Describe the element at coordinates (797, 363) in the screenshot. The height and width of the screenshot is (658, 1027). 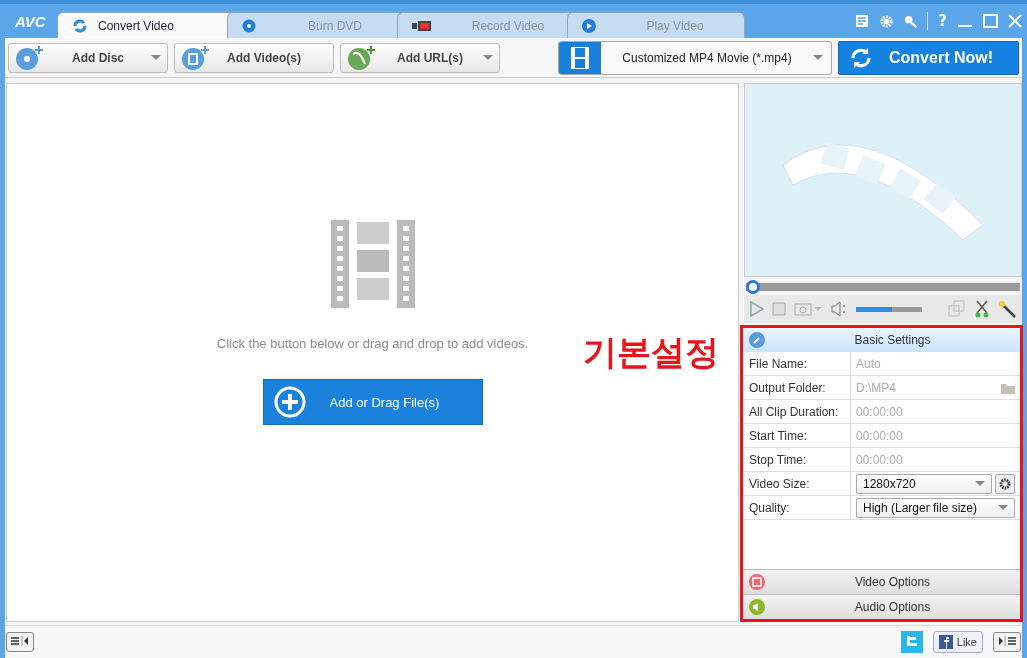
I see `setting-label: File Name:` at that location.